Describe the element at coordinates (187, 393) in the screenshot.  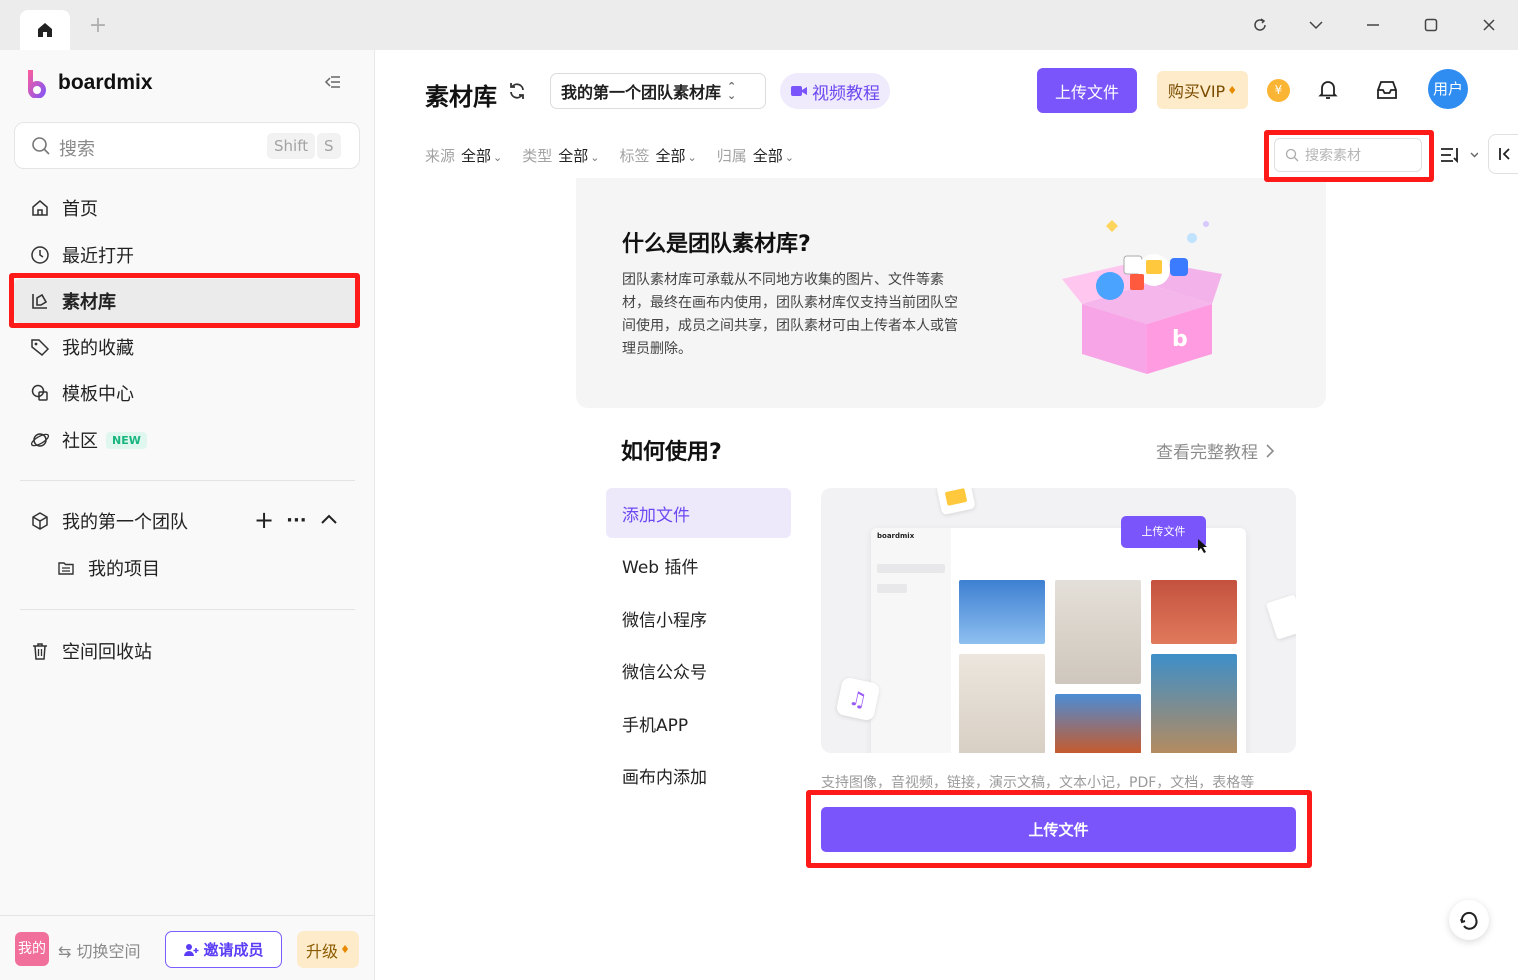
I see `sidebar-item-templates: 模板中心` at that location.